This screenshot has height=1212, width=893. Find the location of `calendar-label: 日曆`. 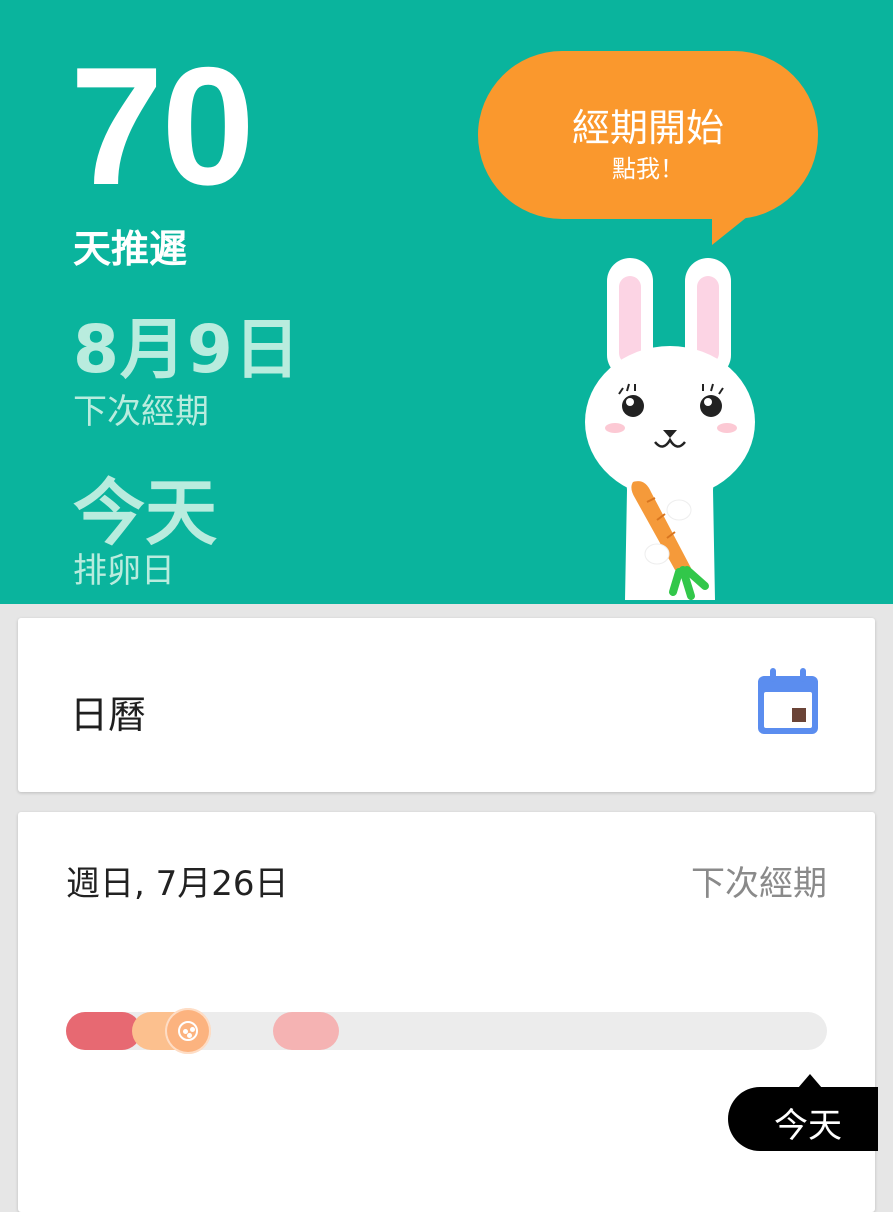

calendar-label: 日曆 is located at coordinates (108, 715).